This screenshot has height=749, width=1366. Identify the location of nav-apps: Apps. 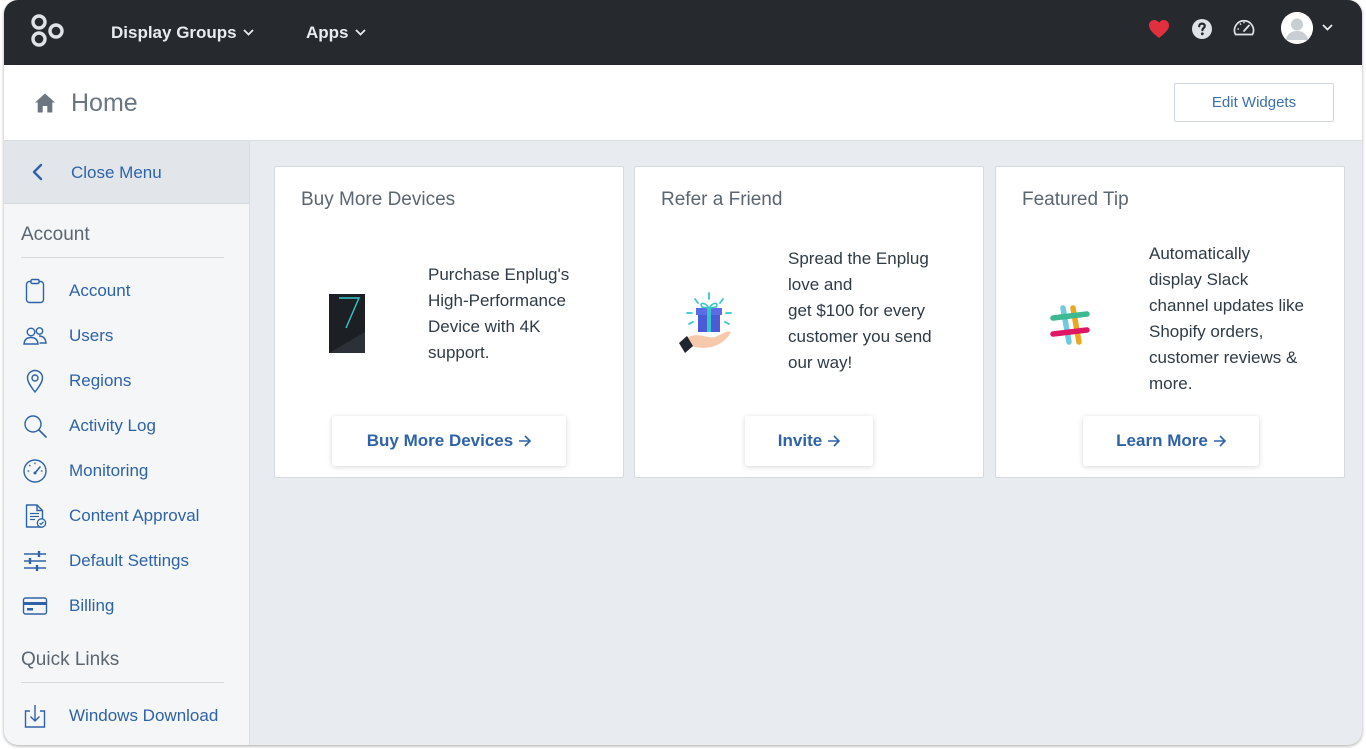
(336, 32).